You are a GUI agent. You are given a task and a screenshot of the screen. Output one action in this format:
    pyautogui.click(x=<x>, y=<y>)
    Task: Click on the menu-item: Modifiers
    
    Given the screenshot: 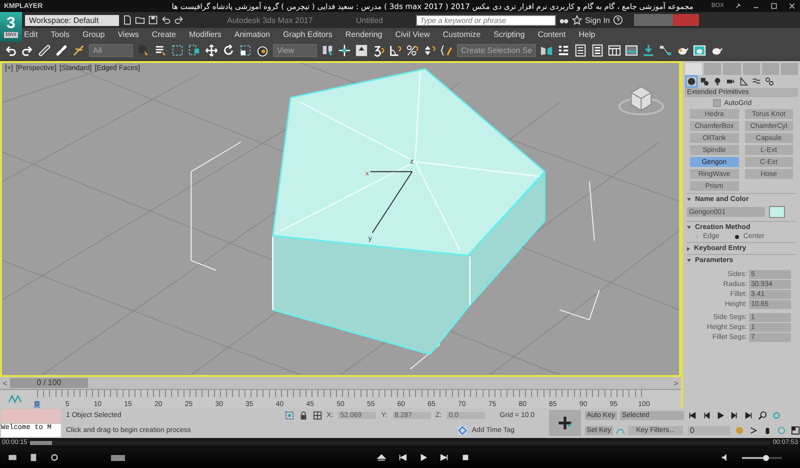 What is the action you would take?
    pyautogui.click(x=205, y=34)
    